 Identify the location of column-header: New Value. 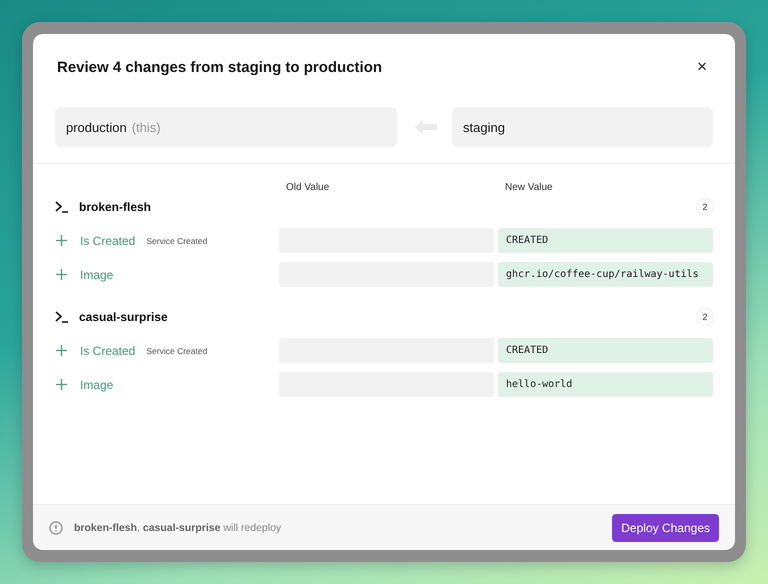
(529, 187).